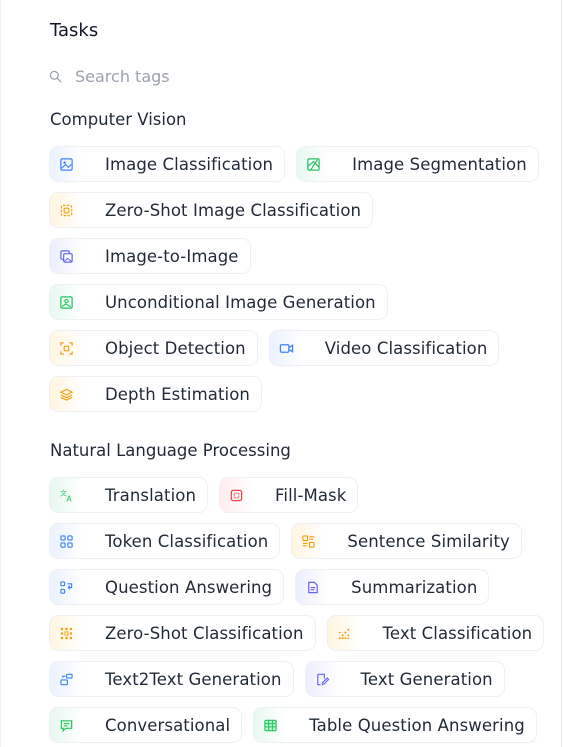 Image resolution: width=564 pixels, height=747 pixels. Describe the element at coordinates (311, 495) in the screenshot. I see `tag-label: Fill-Mask` at that location.